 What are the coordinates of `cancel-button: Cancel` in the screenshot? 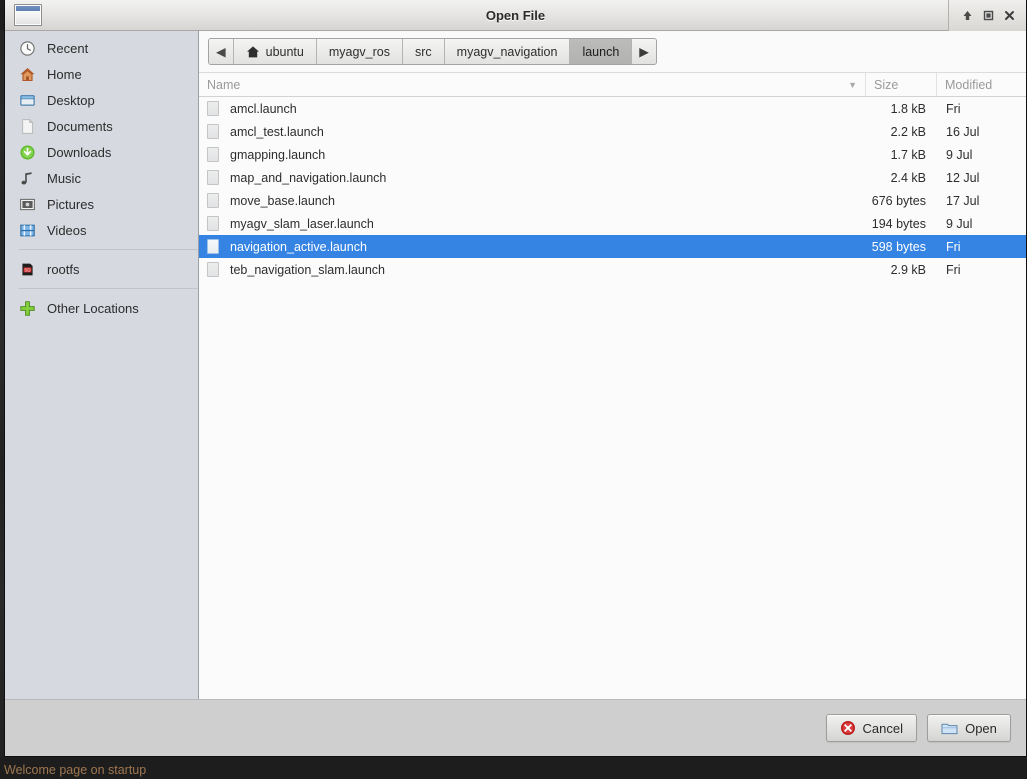 It's located at (871, 728).